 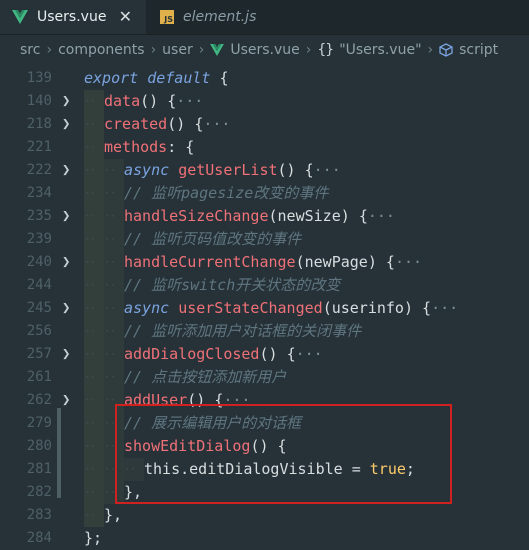 What do you see at coordinates (192, 354) in the screenshot?
I see `code-token: addDialogClosed` at bounding box center [192, 354].